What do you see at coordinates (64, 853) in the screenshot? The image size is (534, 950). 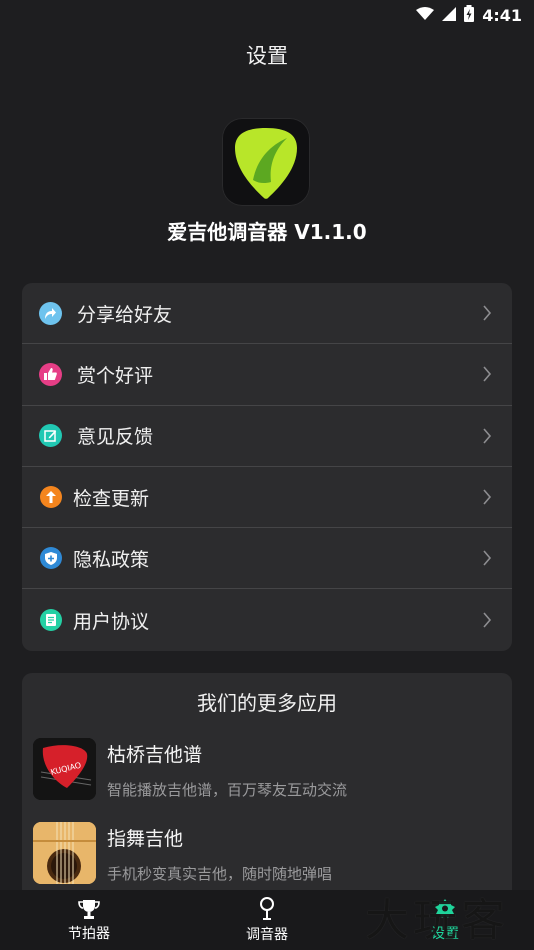 I see `zhiwu-app-thumbnail` at bounding box center [64, 853].